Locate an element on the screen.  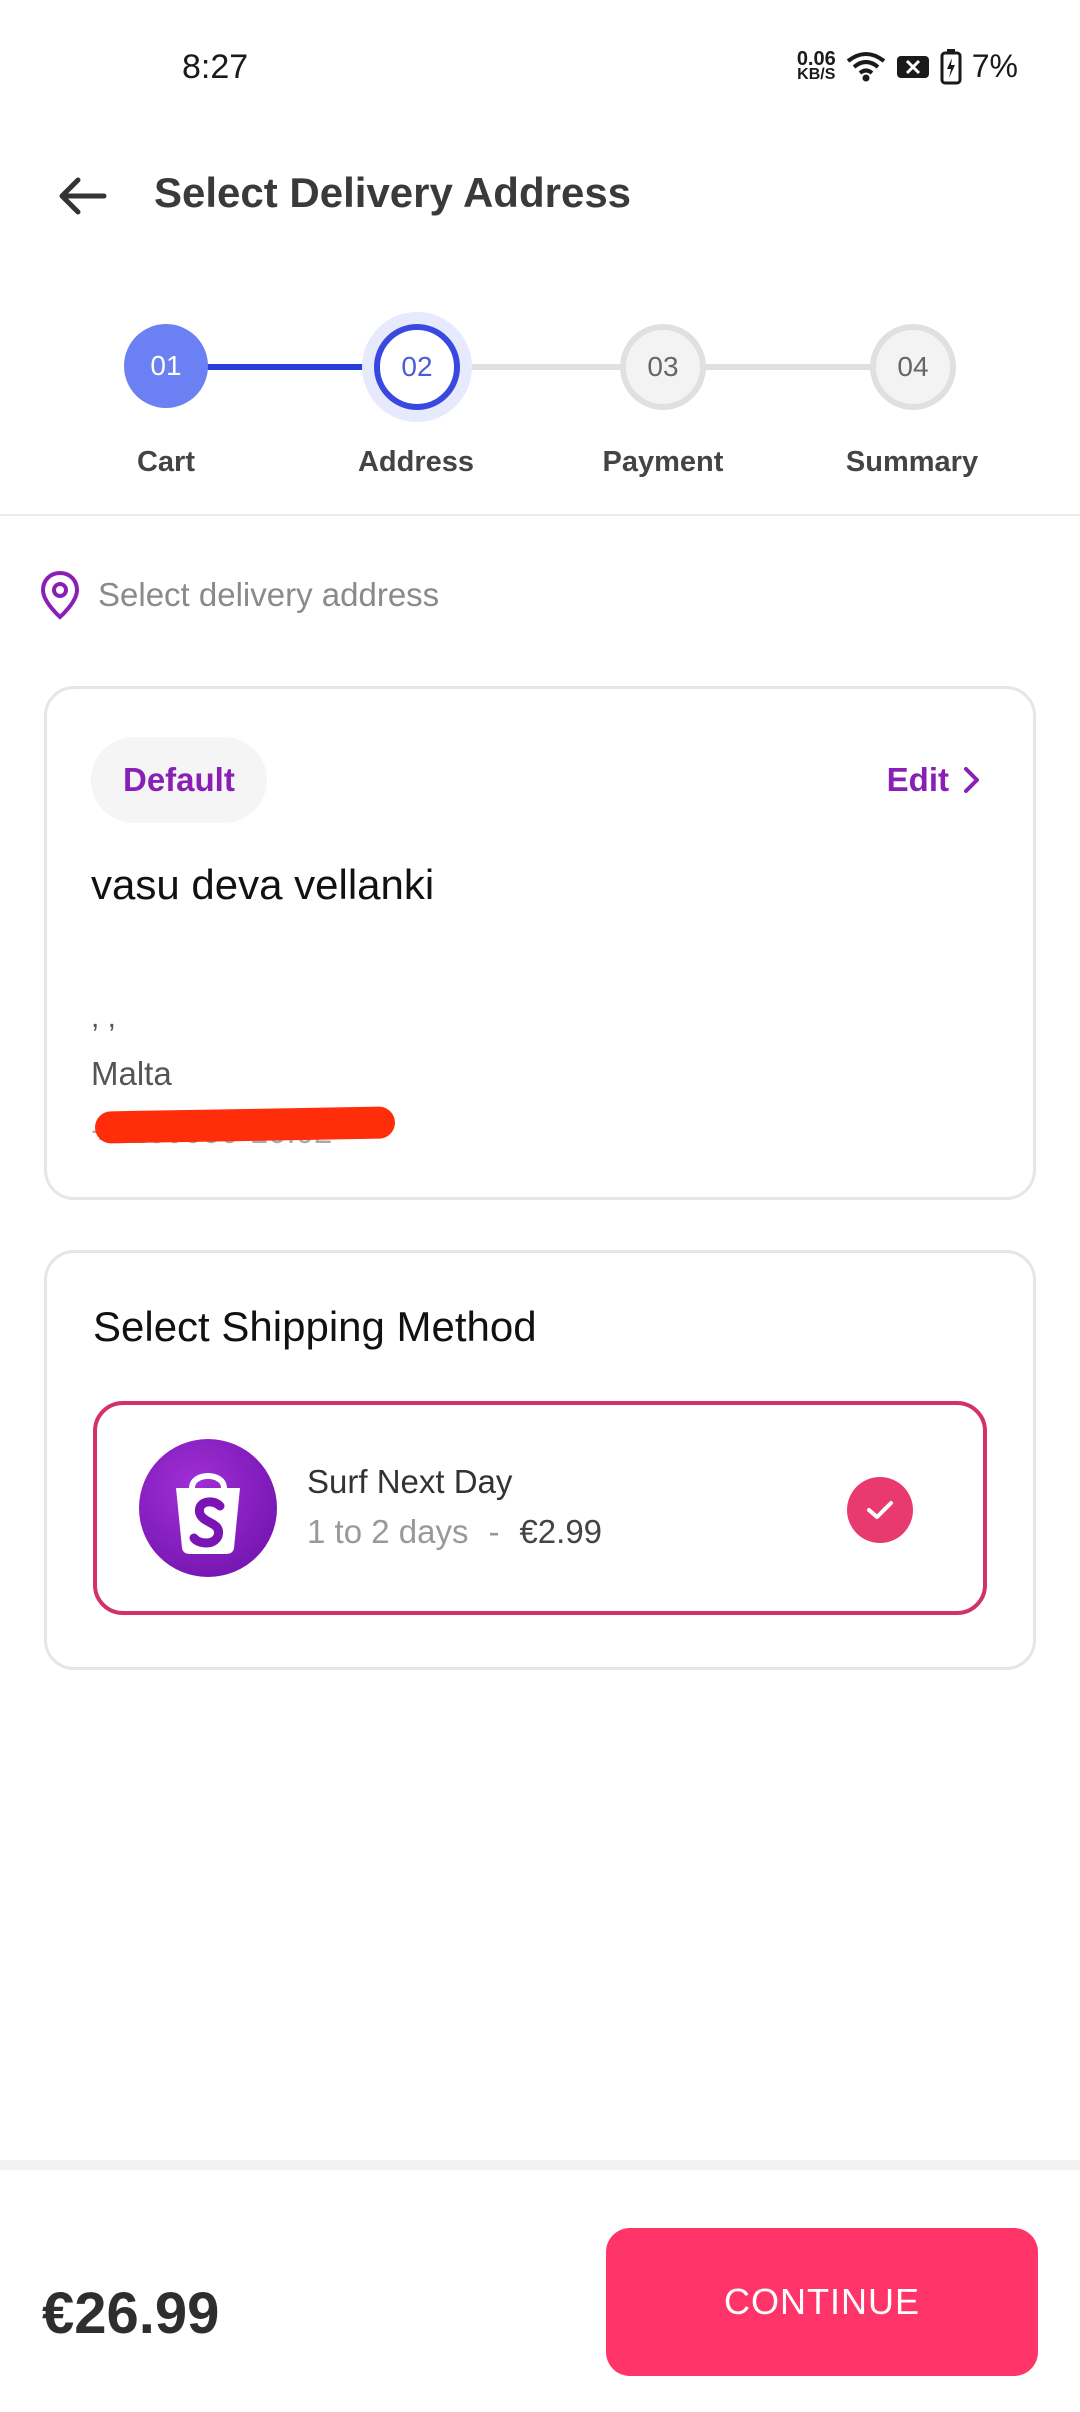
step-circle-summary: 04 is located at coordinates (913, 367).